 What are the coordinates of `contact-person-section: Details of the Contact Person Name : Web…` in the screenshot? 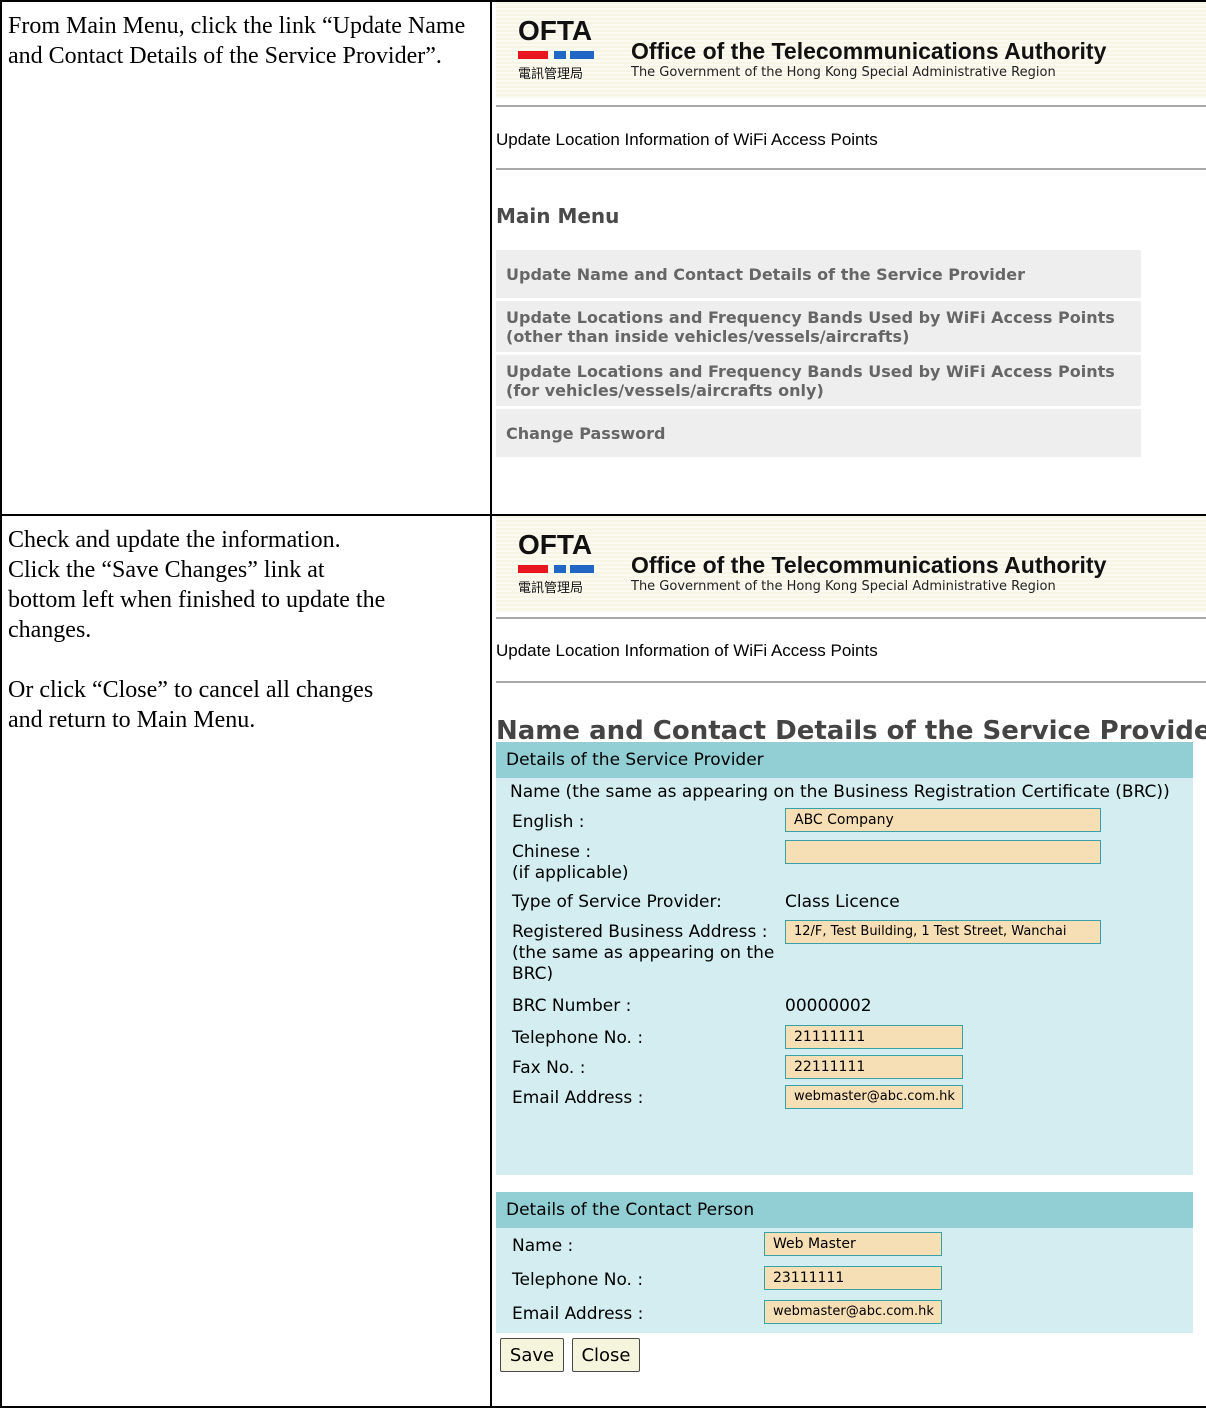 It's located at (844, 1262).